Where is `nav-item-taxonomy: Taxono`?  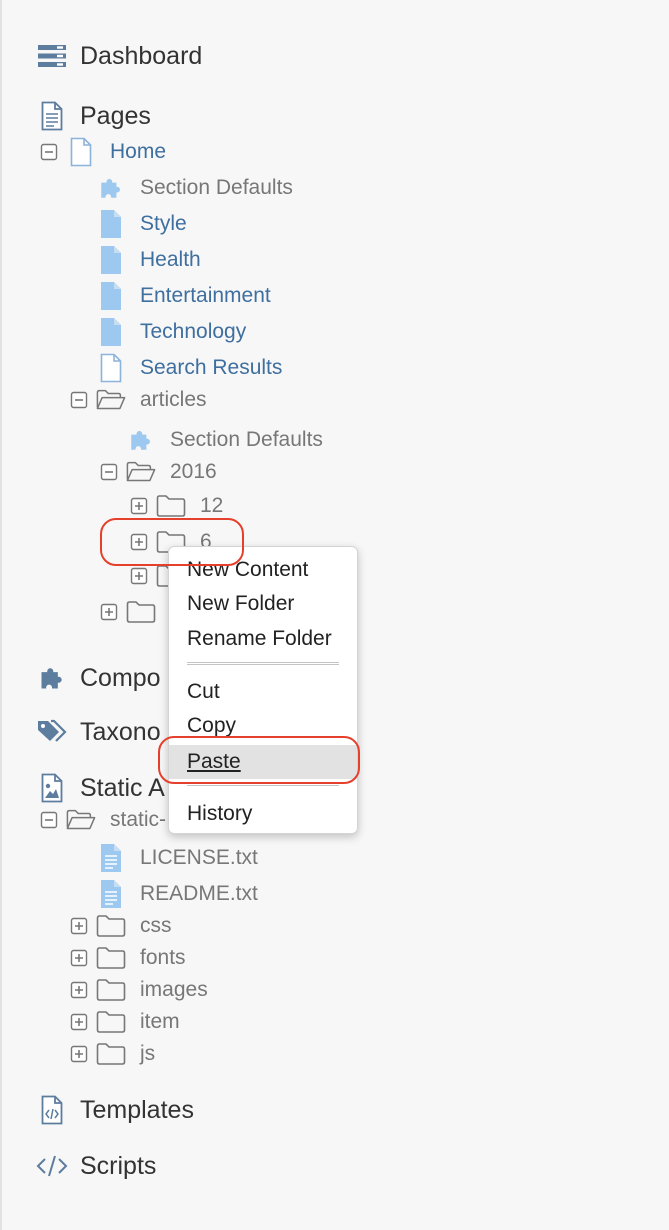
nav-item-taxonomy: Taxono is located at coordinates (98, 732).